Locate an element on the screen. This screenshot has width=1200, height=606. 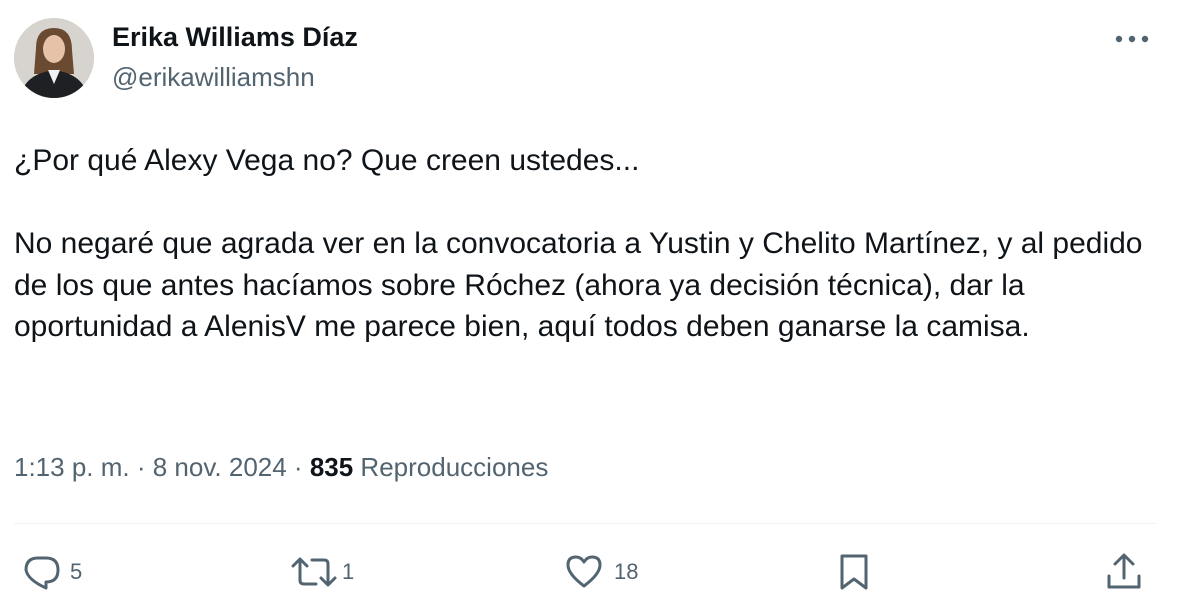
retweet-icon is located at coordinates (314, 572).